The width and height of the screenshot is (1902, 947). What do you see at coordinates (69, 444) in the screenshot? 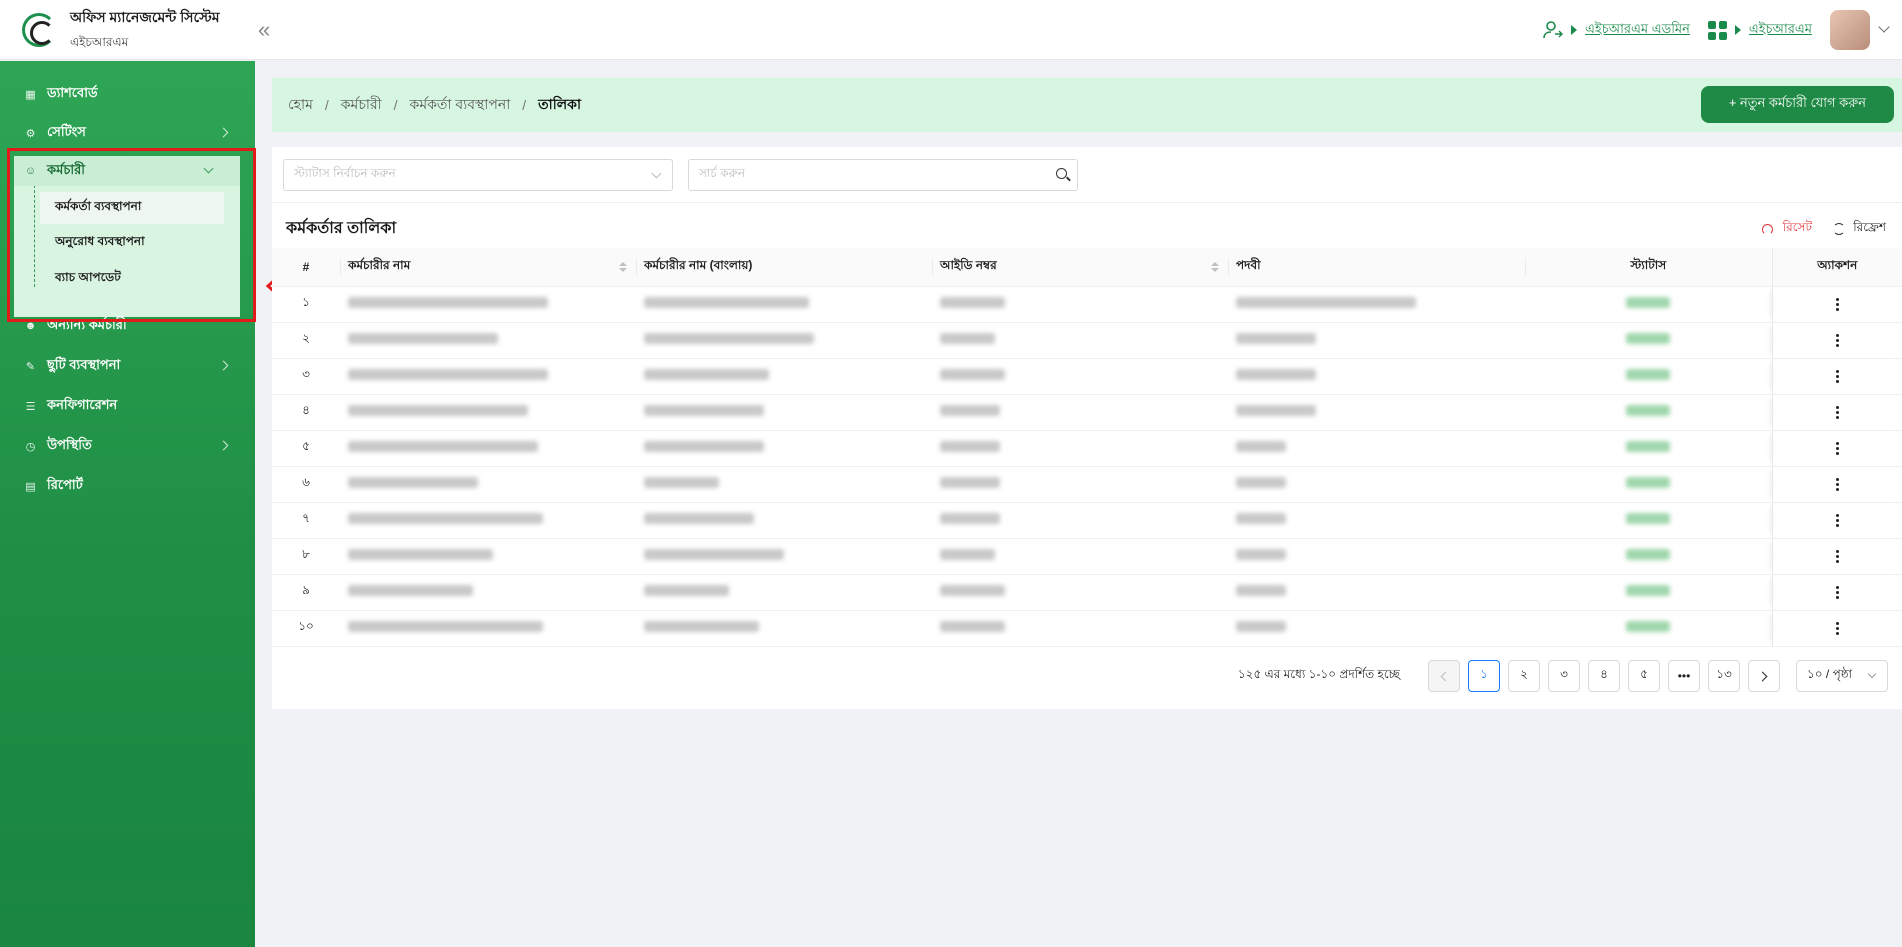
I see `sidebar-item-label: উপস্থিতি` at bounding box center [69, 444].